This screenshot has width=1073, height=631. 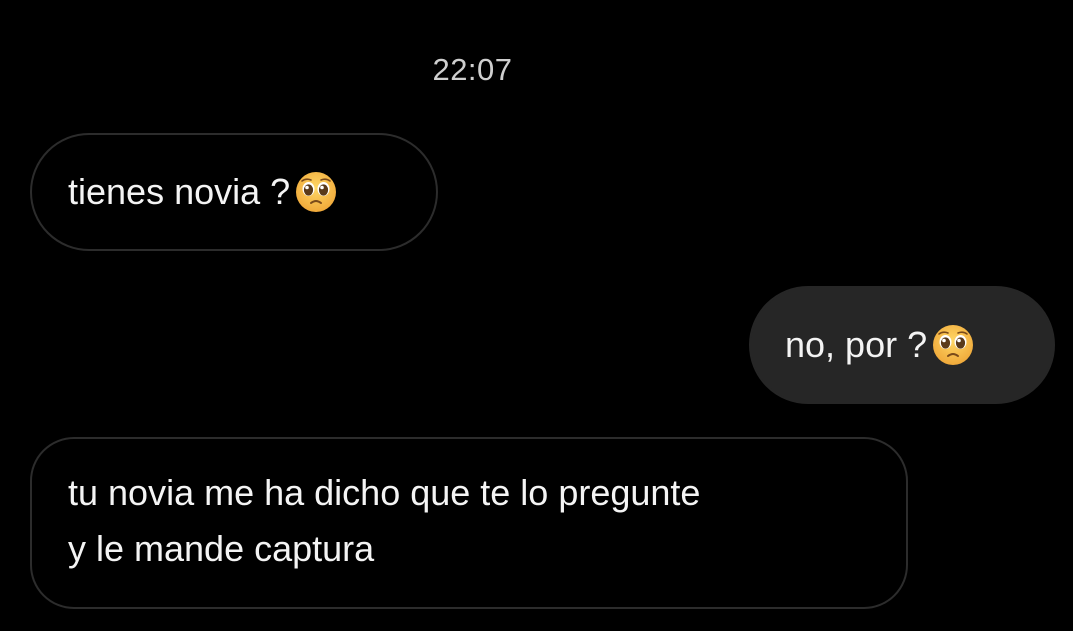 I want to click on message-bubble-received: tienes novia ?, so click(x=234, y=192).